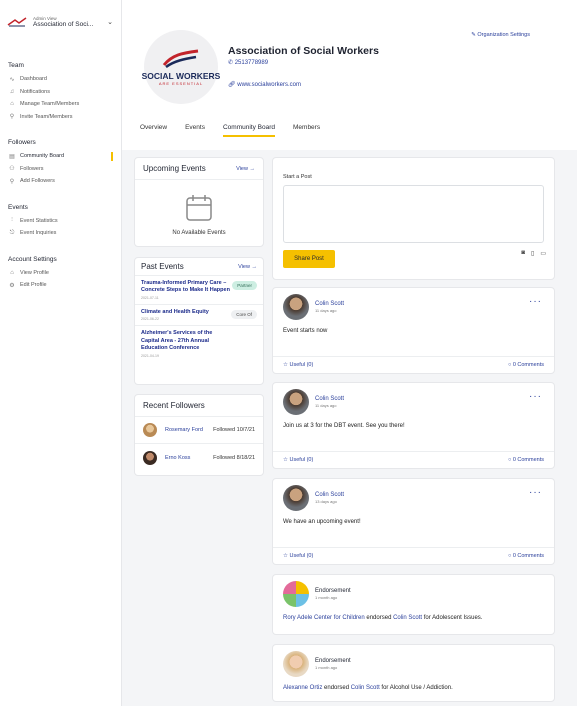 Image resolution: width=577 pixels, height=706 pixels. I want to click on org-phone: ✆ 2513778989, so click(248, 62).